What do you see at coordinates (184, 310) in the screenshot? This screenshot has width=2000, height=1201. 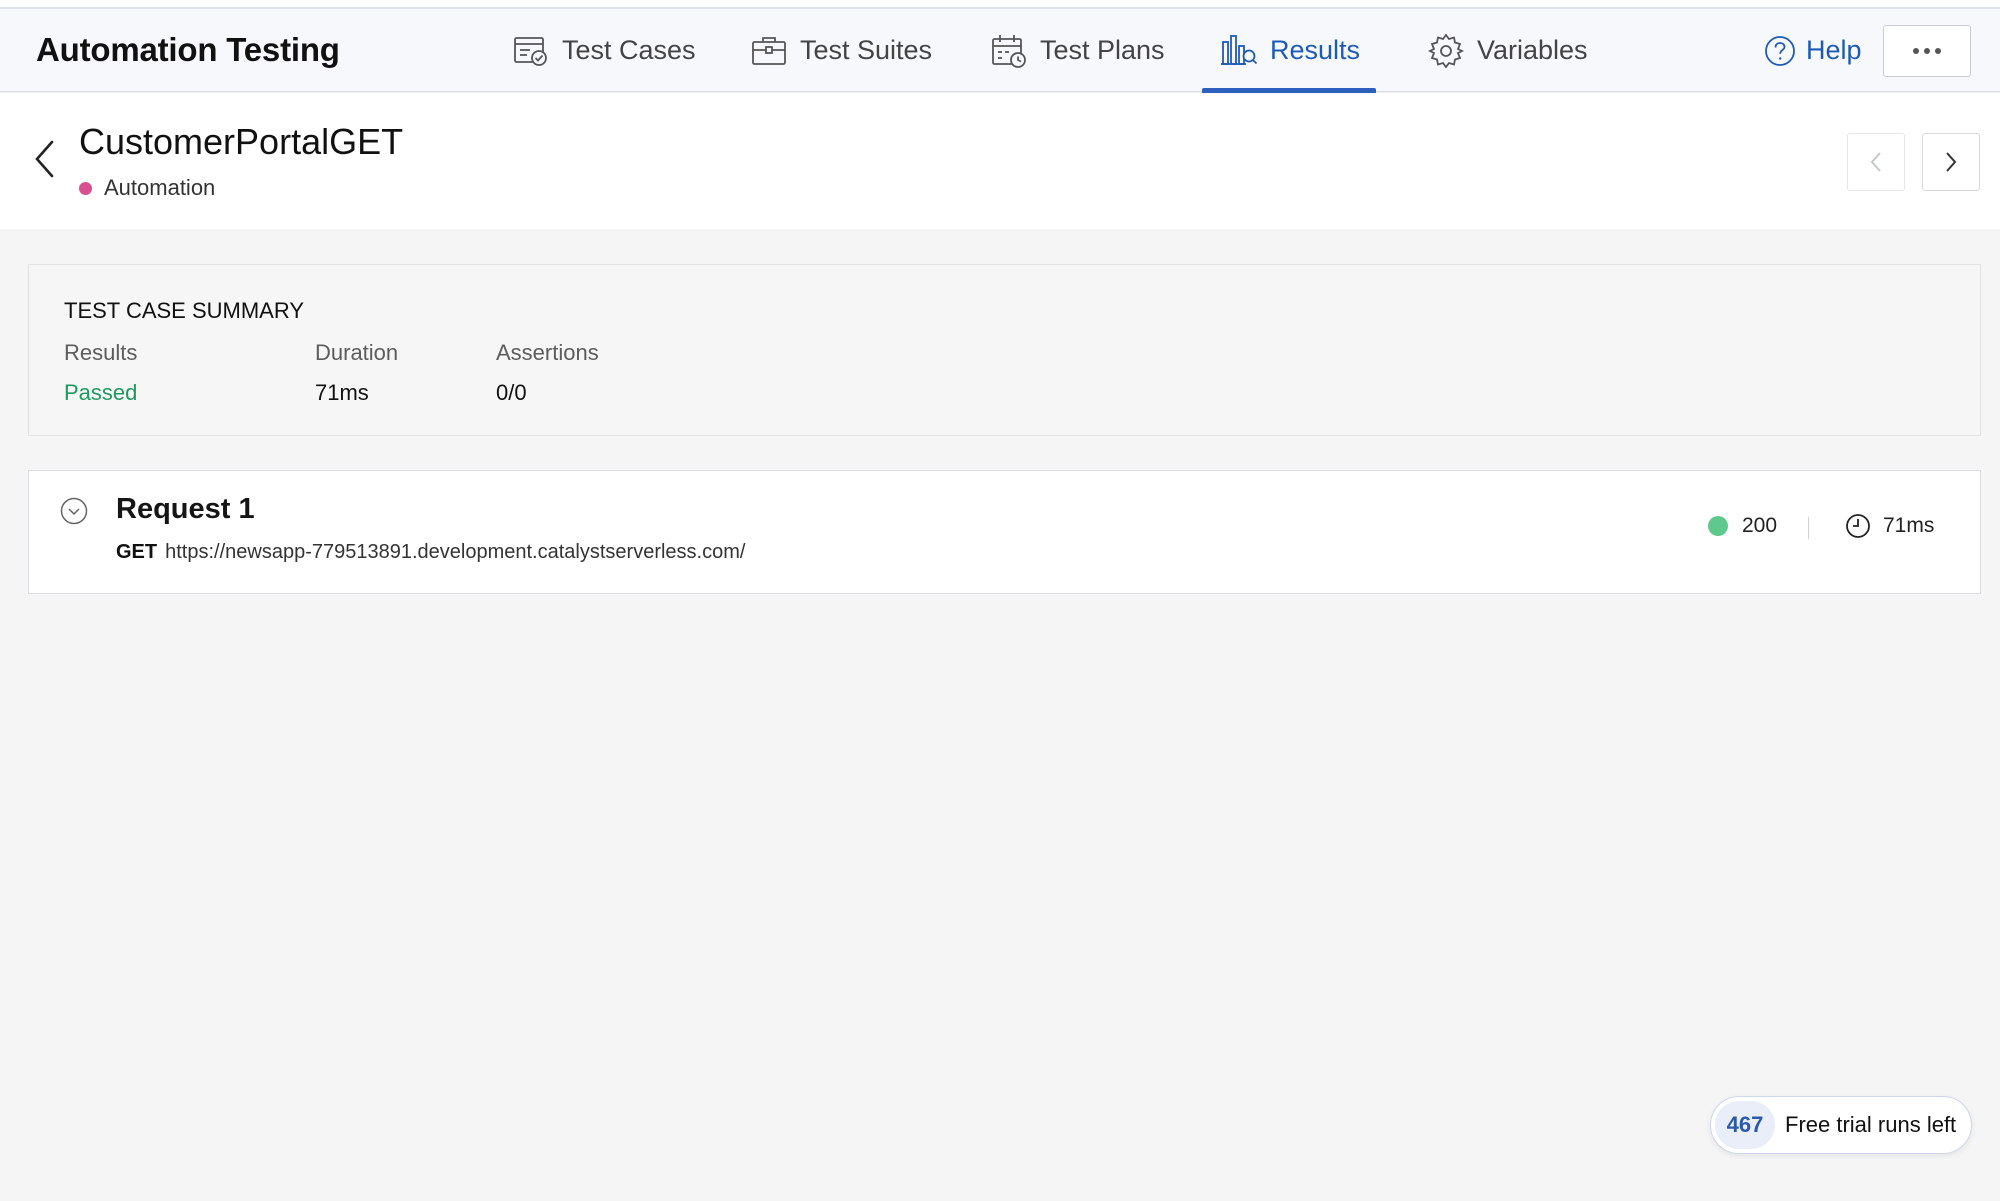 I see `summary-heading: TEST CASE SUMMARY` at bounding box center [184, 310].